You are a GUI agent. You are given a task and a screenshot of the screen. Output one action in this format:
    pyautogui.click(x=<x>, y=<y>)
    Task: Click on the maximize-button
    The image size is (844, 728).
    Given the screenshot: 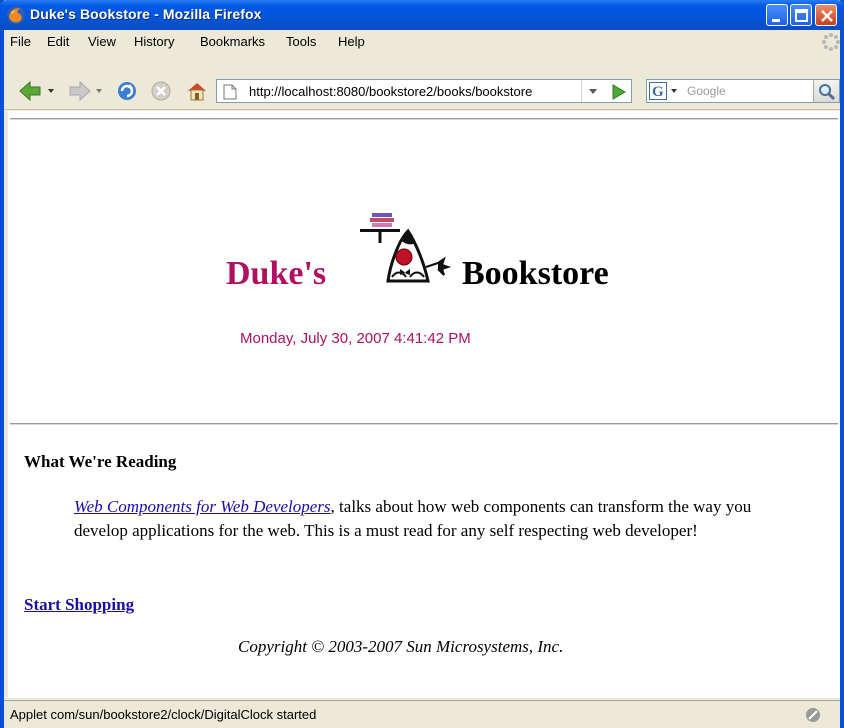 What is the action you would take?
    pyautogui.click(x=801, y=15)
    